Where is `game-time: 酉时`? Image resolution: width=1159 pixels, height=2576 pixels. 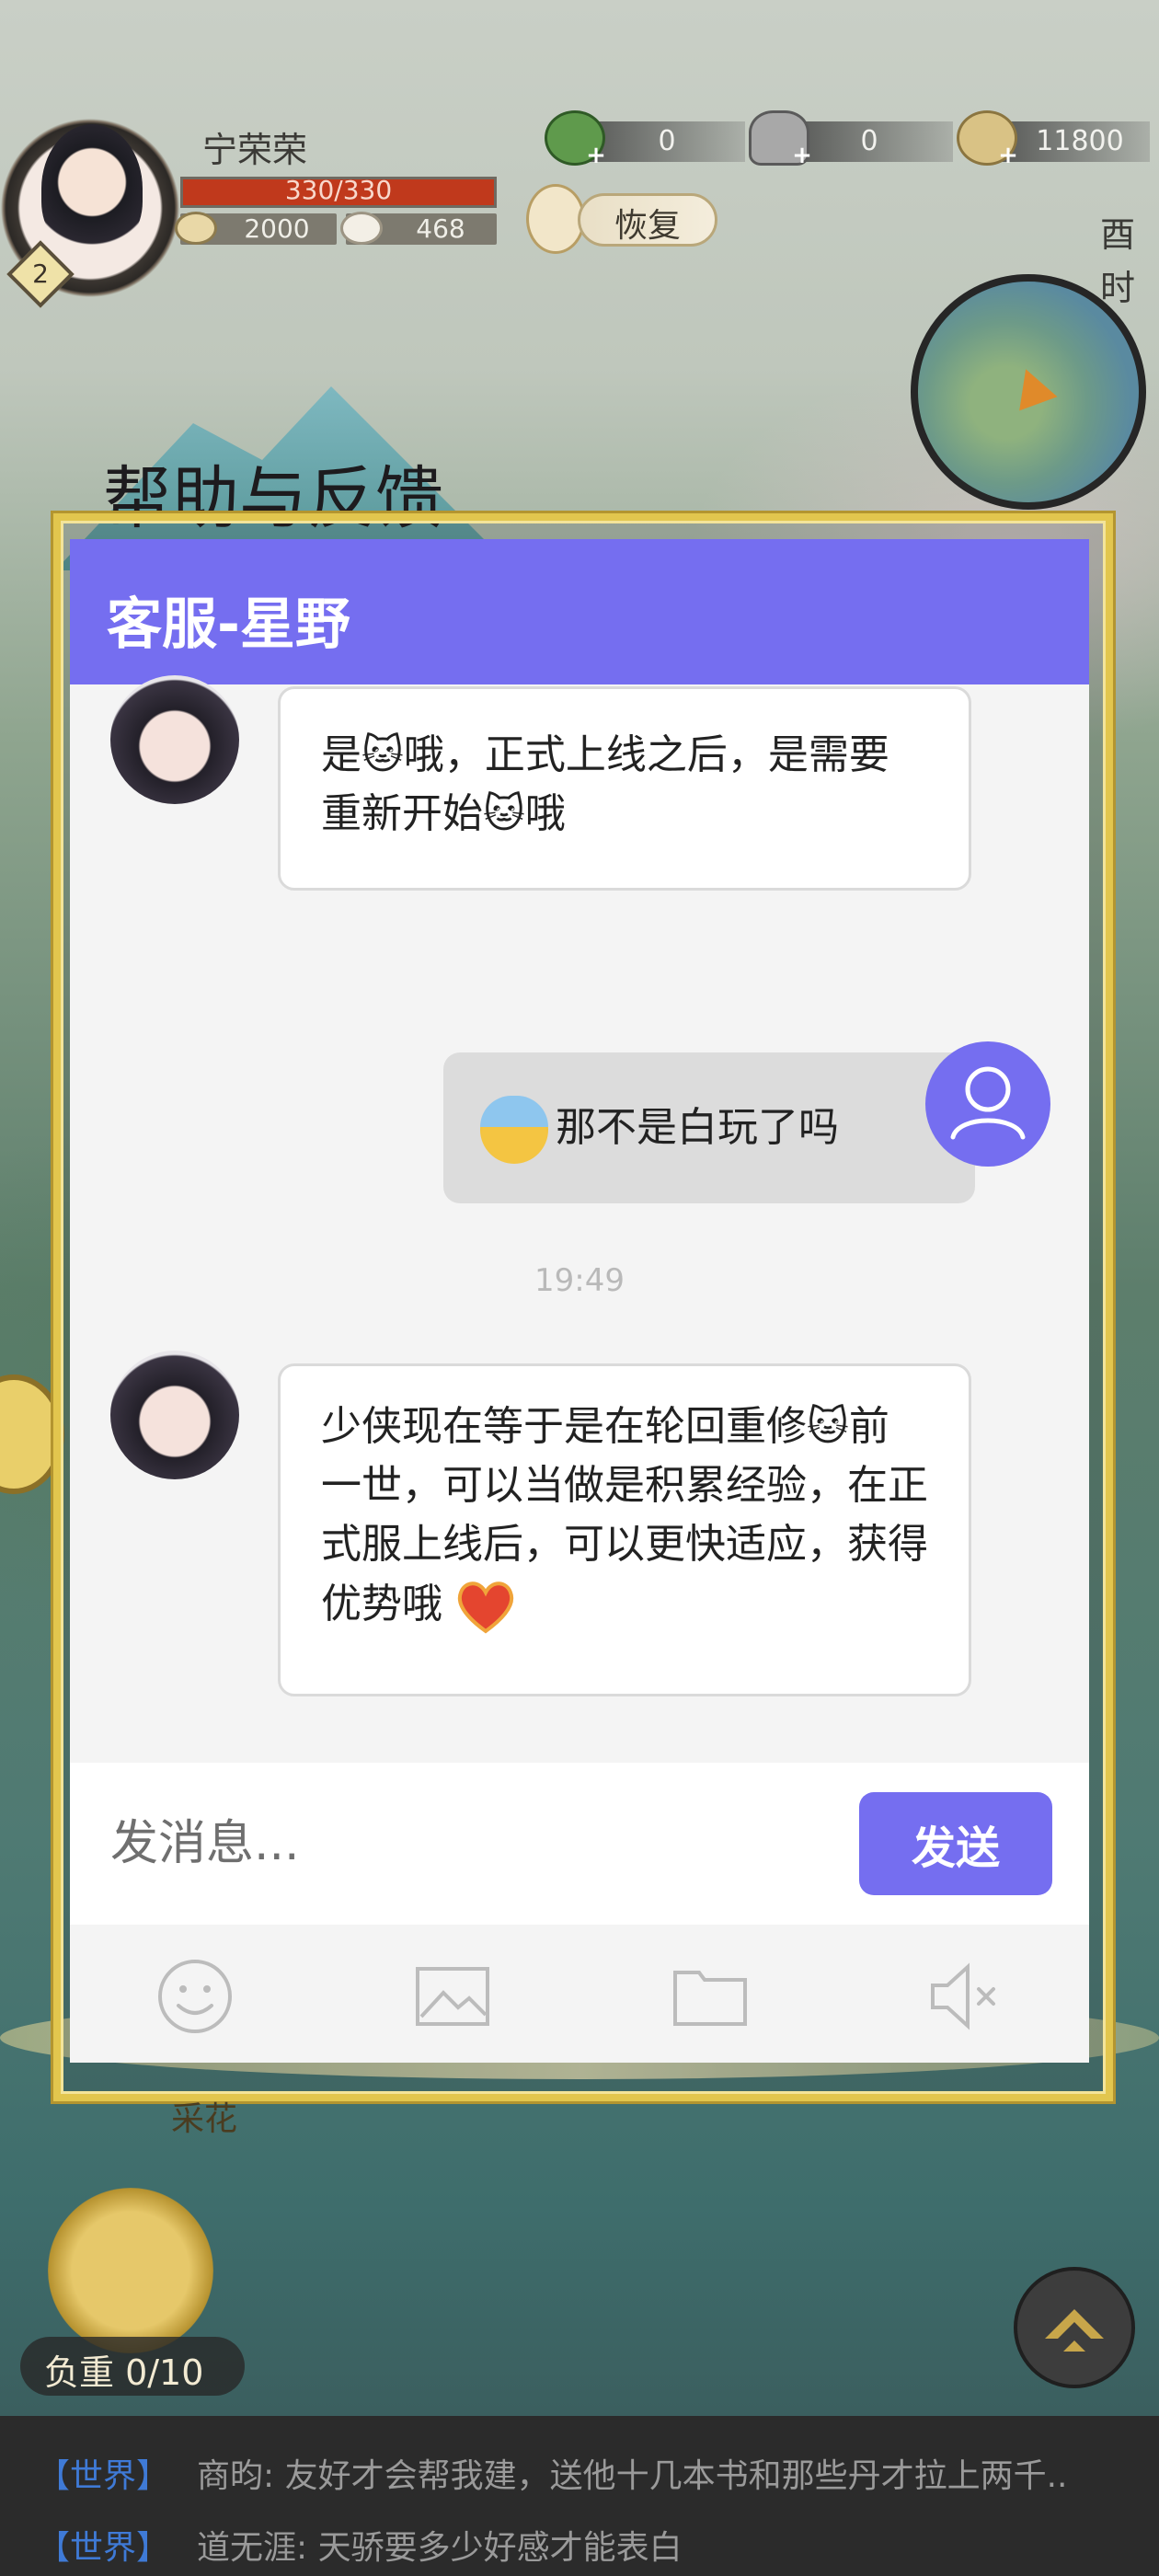
game-time: 酉时 is located at coordinates (1118, 261).